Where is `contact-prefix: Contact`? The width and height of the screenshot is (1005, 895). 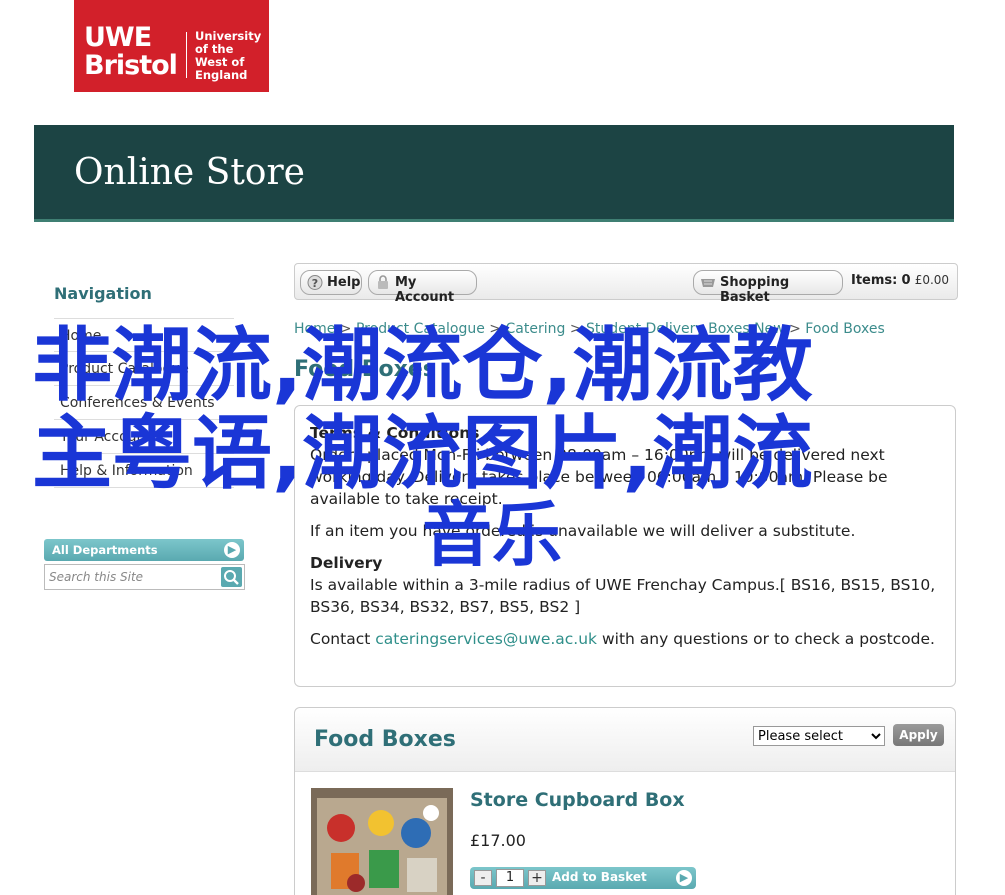 contact-prefix: Contact is located at coordinates (340, 639).